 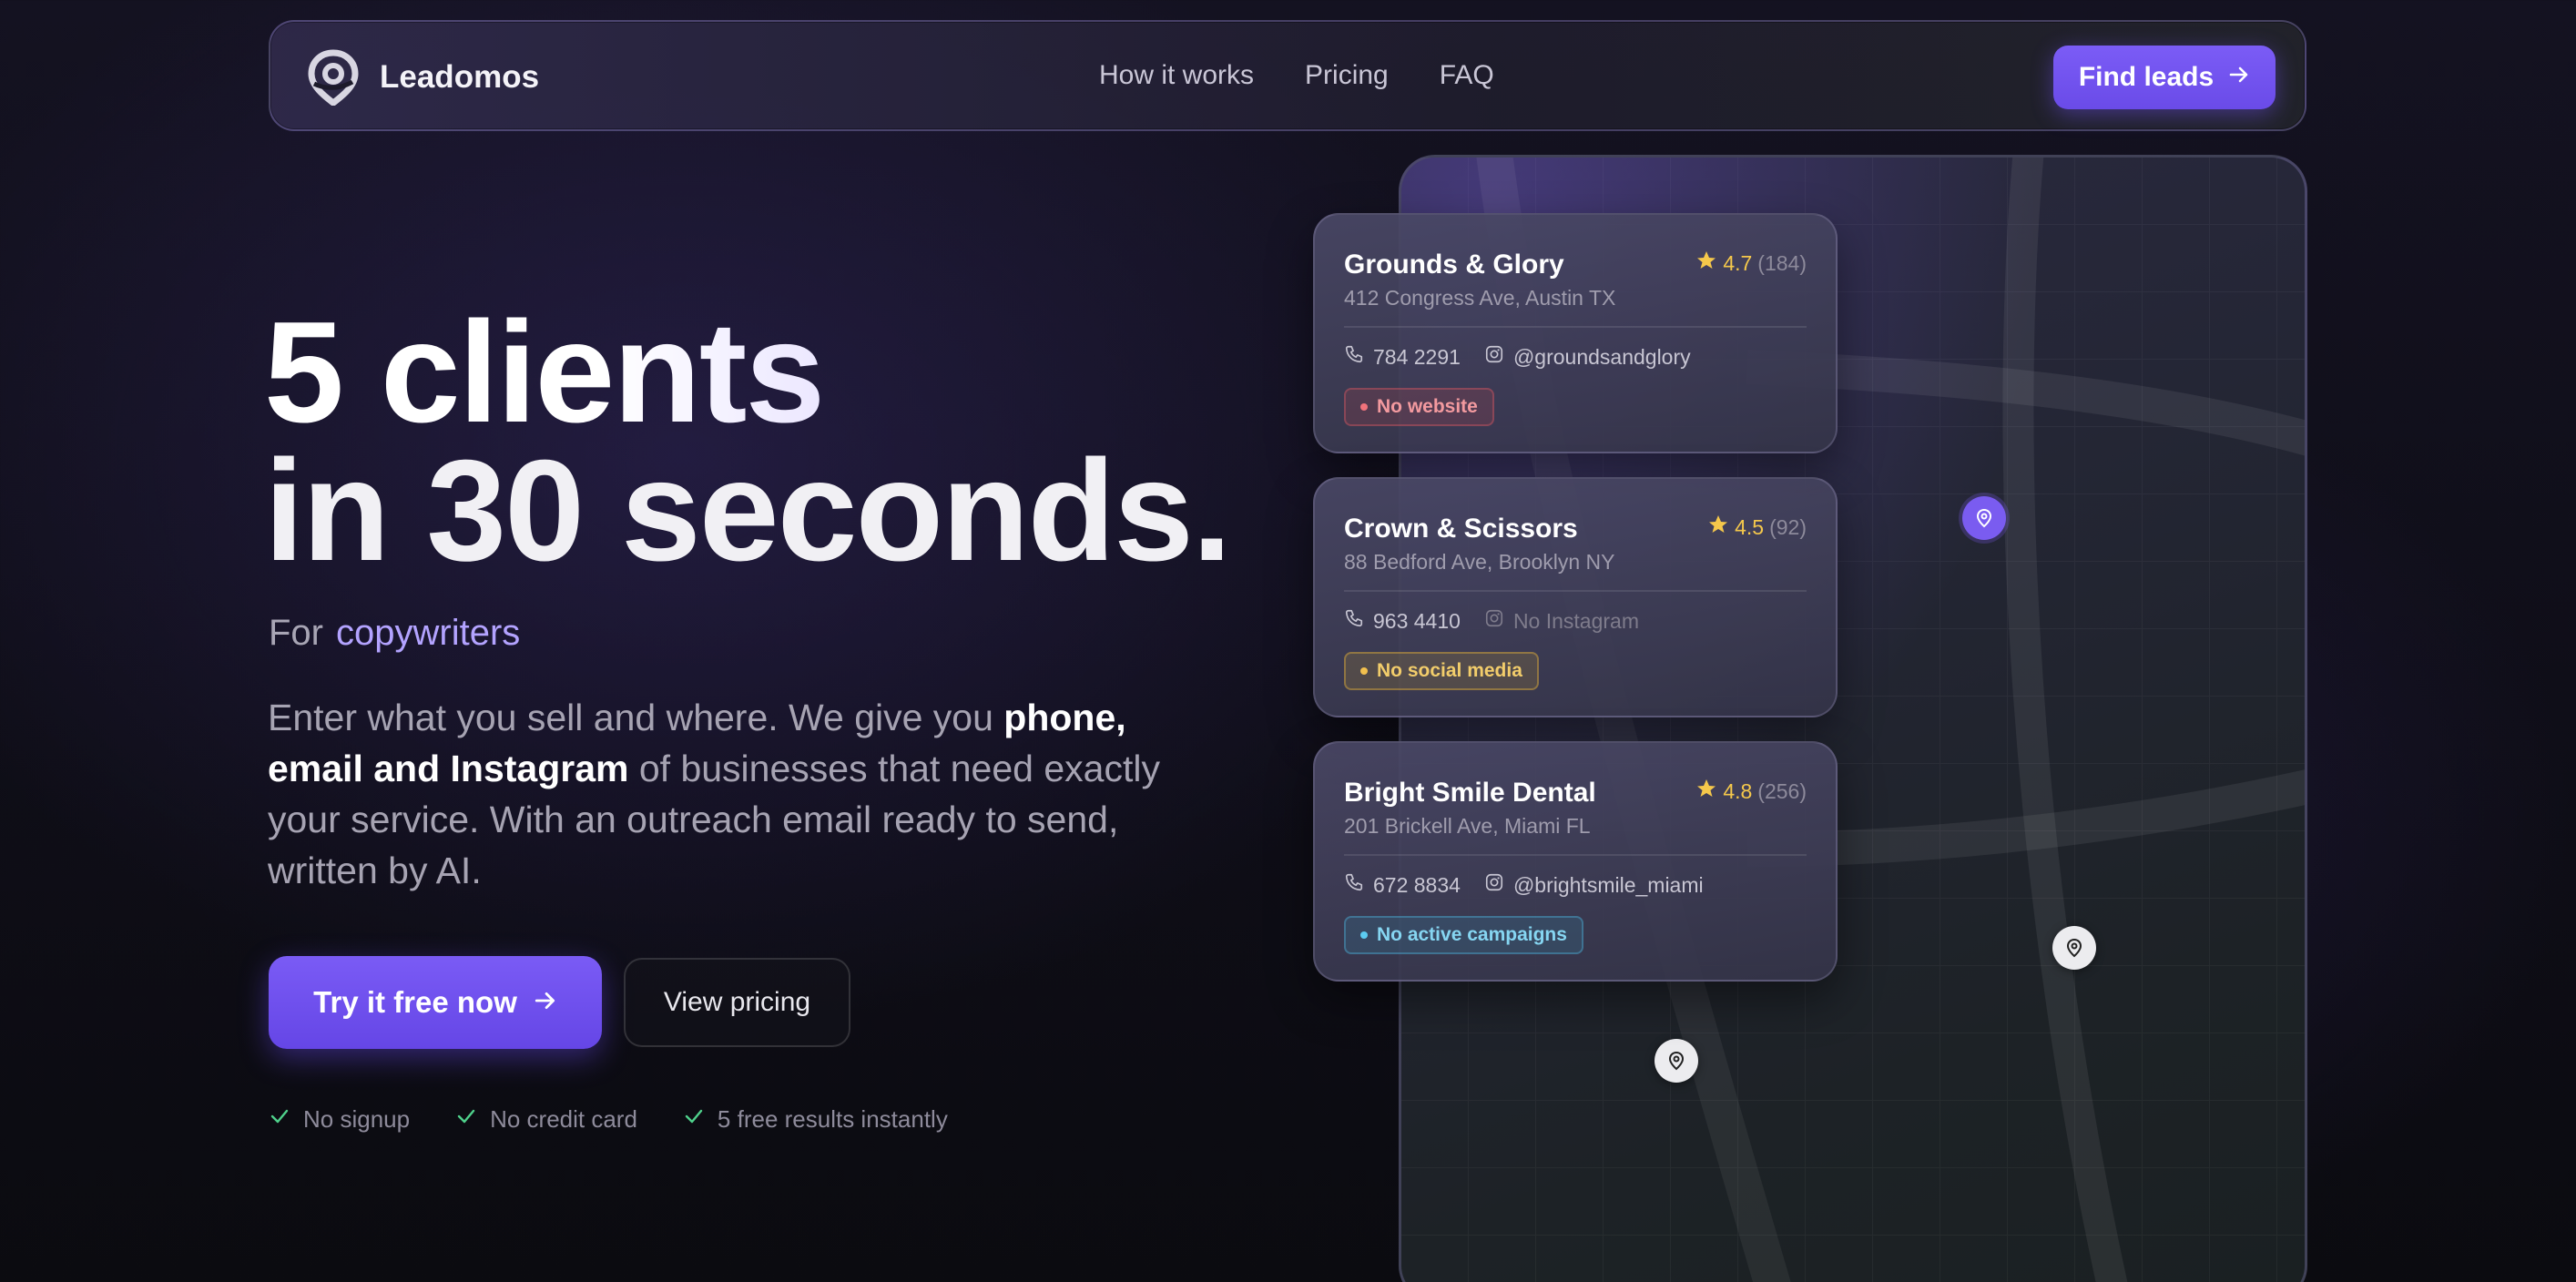 I want to click on find-leads-label: Find leads, so click(x=2147, y=77).